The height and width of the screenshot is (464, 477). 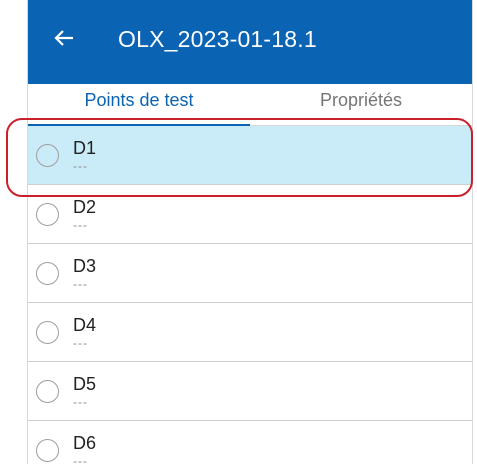 I want to click on list-item: D1 ---, so click(x=250, y=155).